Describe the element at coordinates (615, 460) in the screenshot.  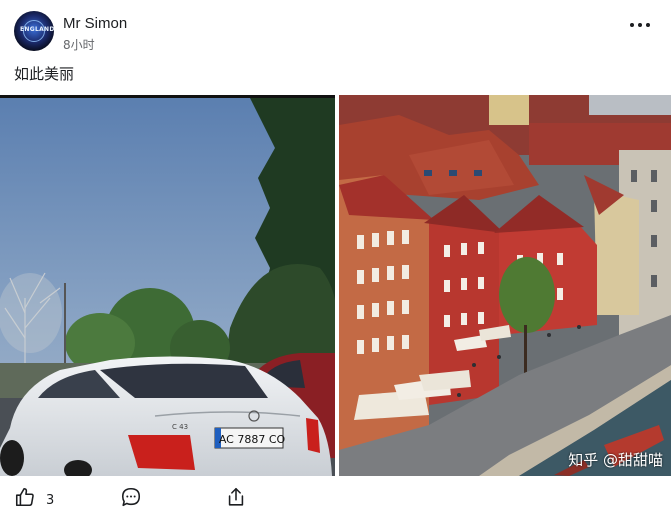
I see `watermark: 知乎 @甜甜喵` at that location.